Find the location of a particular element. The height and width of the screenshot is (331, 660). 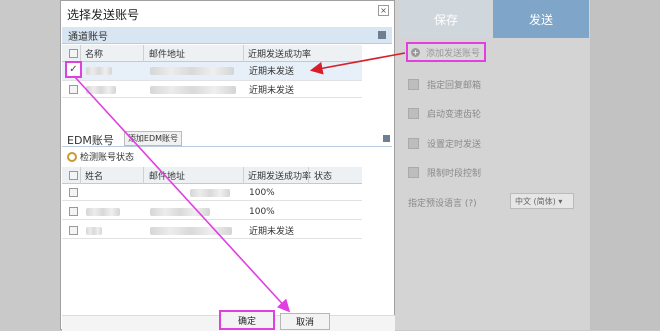

plus-icon: + is located at coordinates (415, 52).